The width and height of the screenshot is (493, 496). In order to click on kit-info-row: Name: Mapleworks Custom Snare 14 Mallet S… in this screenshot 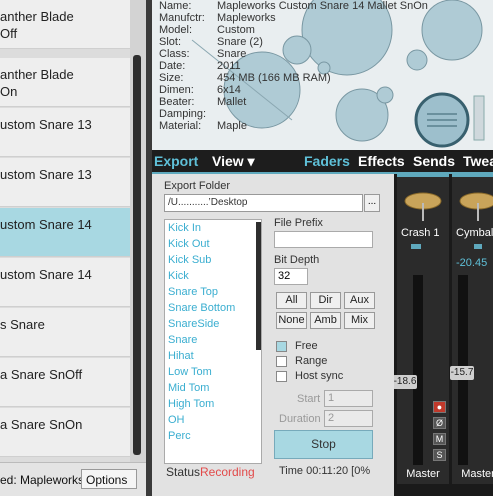, I will do `click(293, 6)`.